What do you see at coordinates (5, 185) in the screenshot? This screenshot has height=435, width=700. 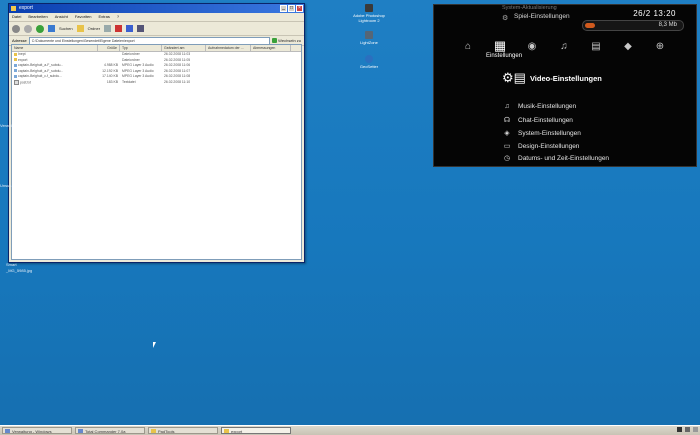 I see `desktop-label: Unsus` at bounding box center [5, 185].